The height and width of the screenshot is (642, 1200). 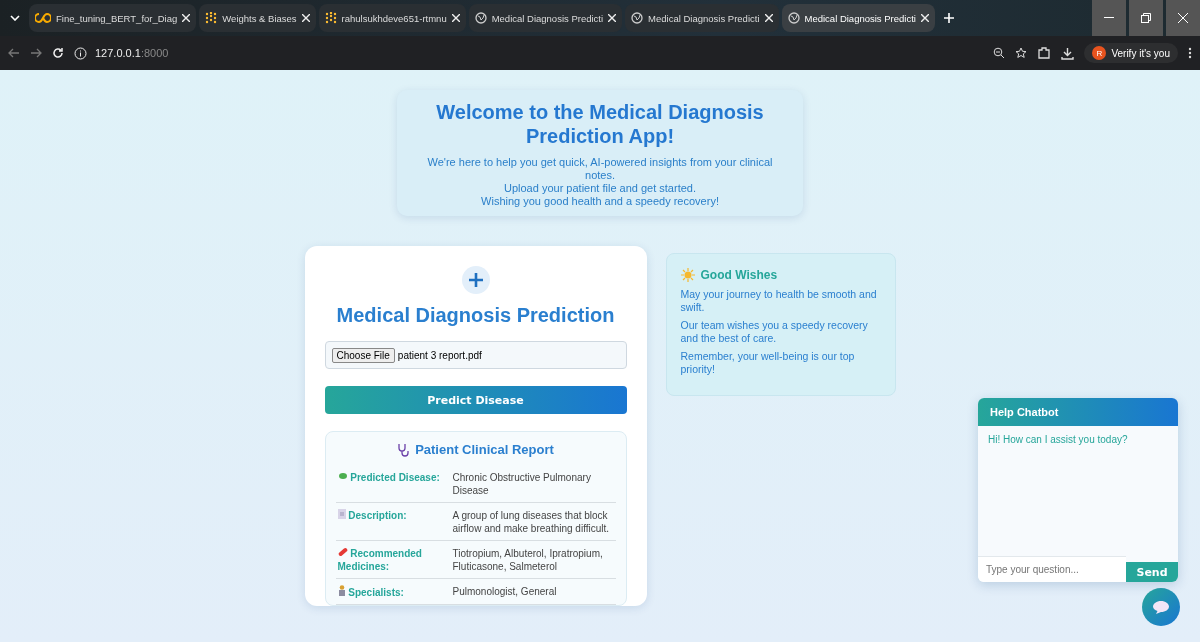 What do you see at coordinates (1058, 439) in the screenshot?
I see `chat-message: Hi! How can I assist you today?` at bounding box center [1058, 439].